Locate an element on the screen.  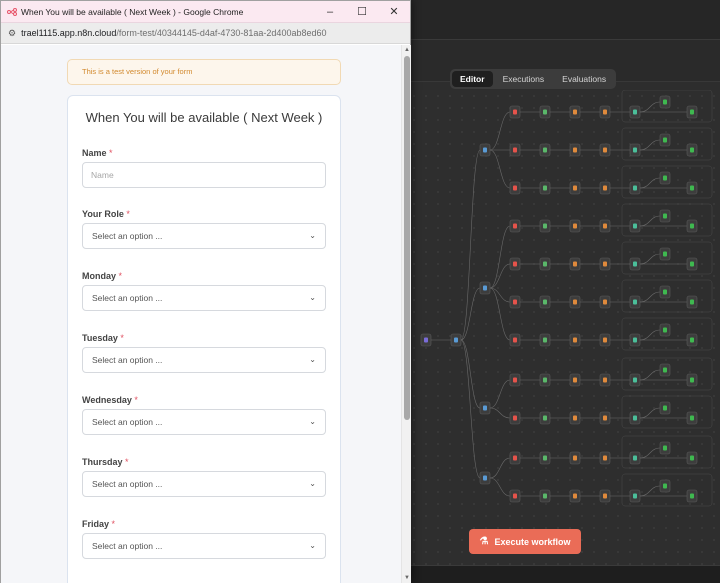
monday-label-text: Monday is located at coordinates (99, 276).